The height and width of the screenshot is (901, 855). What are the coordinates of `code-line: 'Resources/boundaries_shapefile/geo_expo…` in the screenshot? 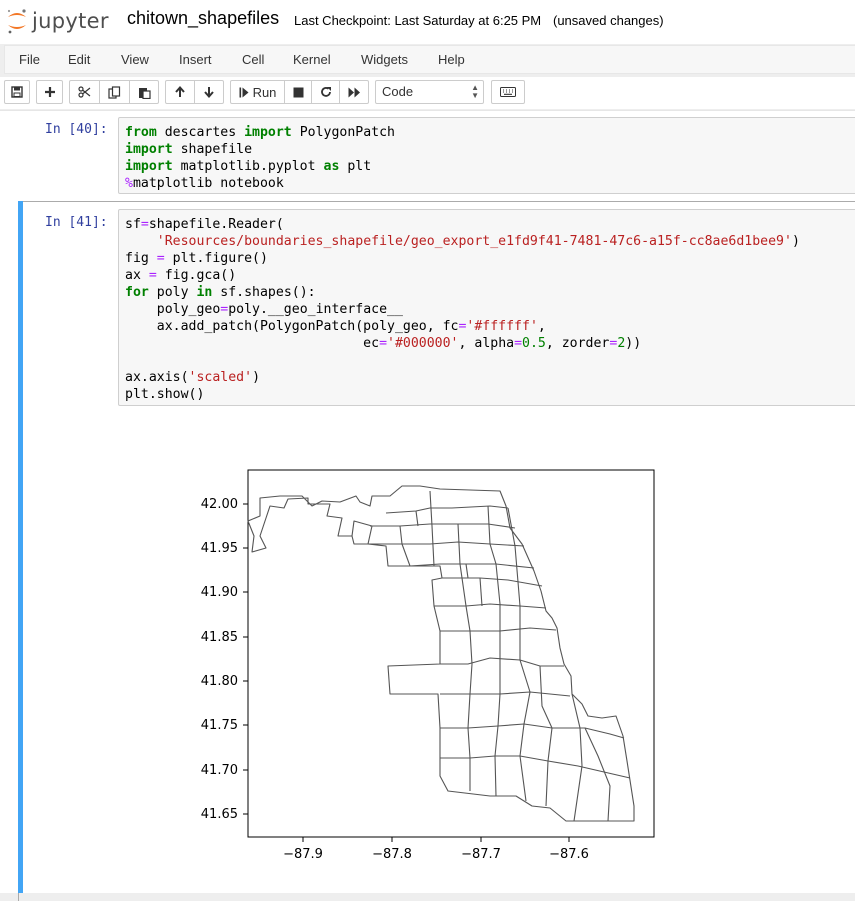 It's located at (478, 241).